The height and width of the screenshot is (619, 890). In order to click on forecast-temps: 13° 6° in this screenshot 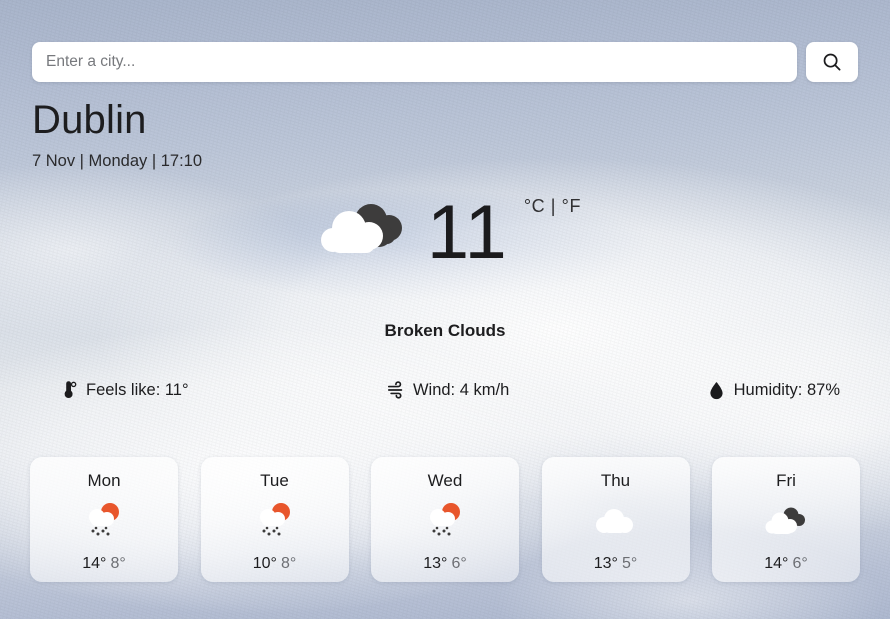, I will do `click(445, 564)`.